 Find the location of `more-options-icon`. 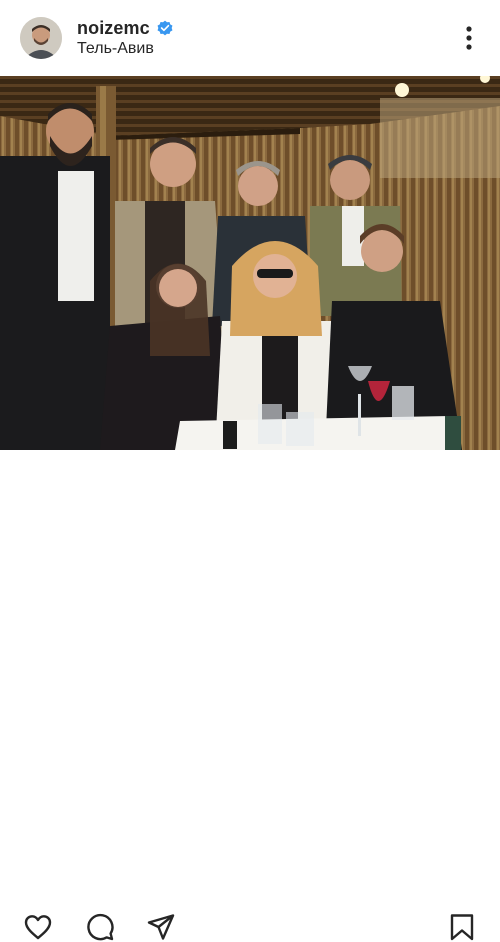

more-options-icon is located at coordinates (469, 38).